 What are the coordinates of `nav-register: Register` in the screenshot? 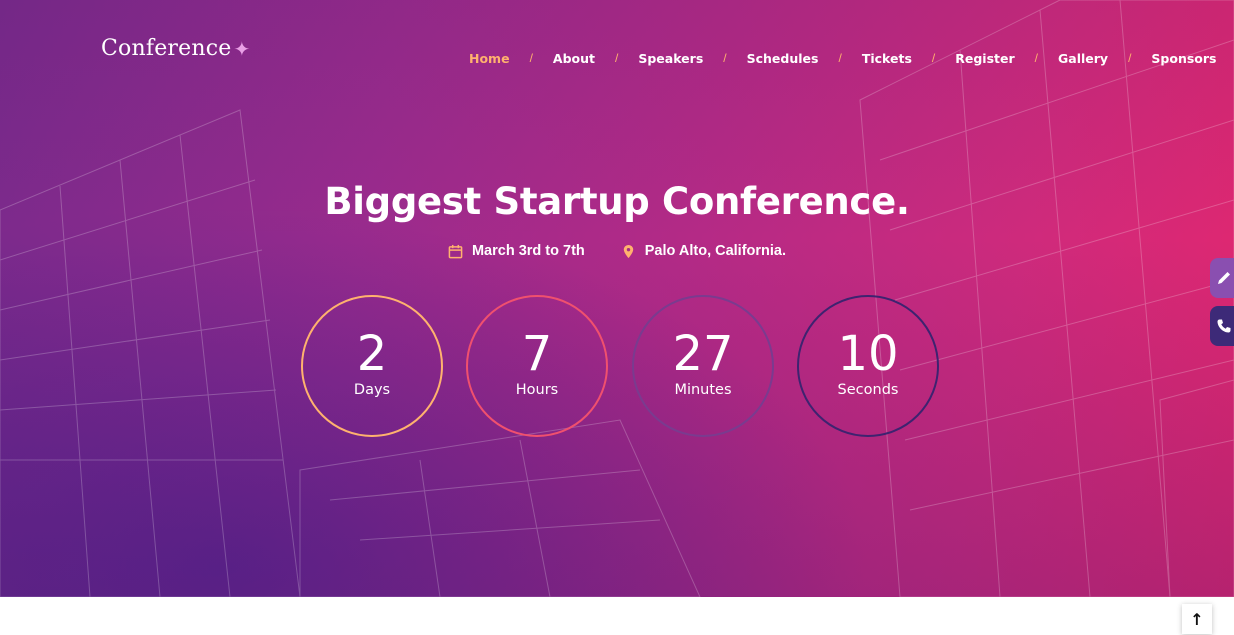 It's located at (984, 58).